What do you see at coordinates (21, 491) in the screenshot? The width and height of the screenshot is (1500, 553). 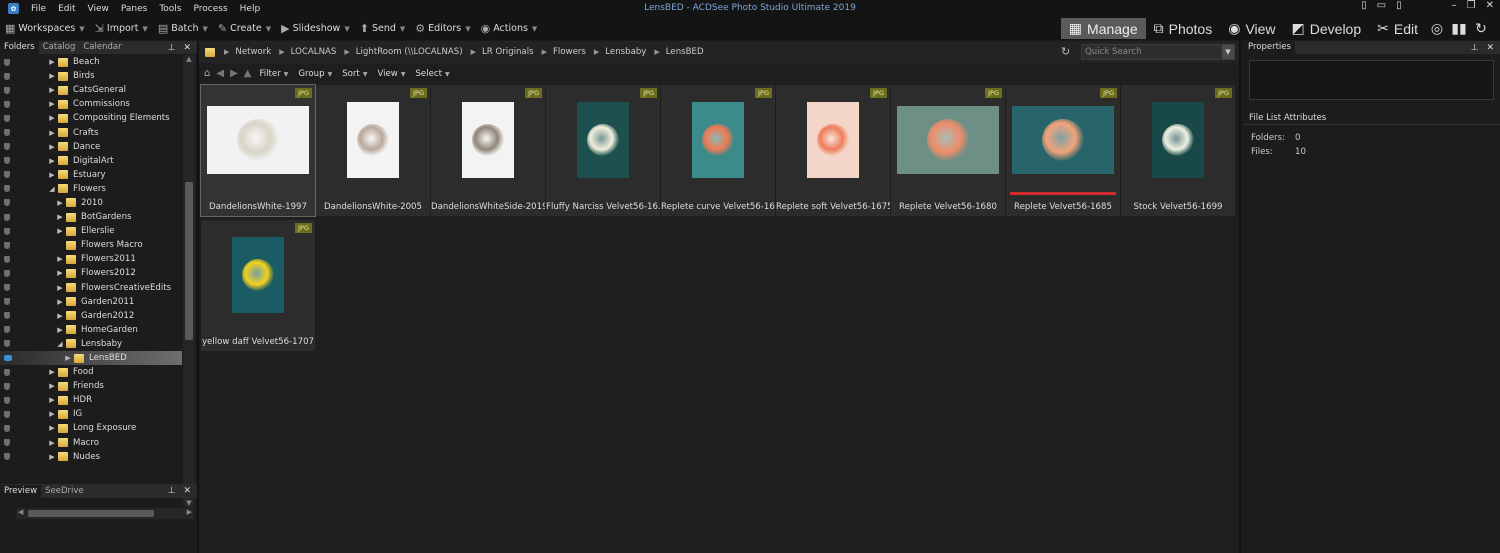 I see `tab-preview: Preview` at bounding box center [21, 491].